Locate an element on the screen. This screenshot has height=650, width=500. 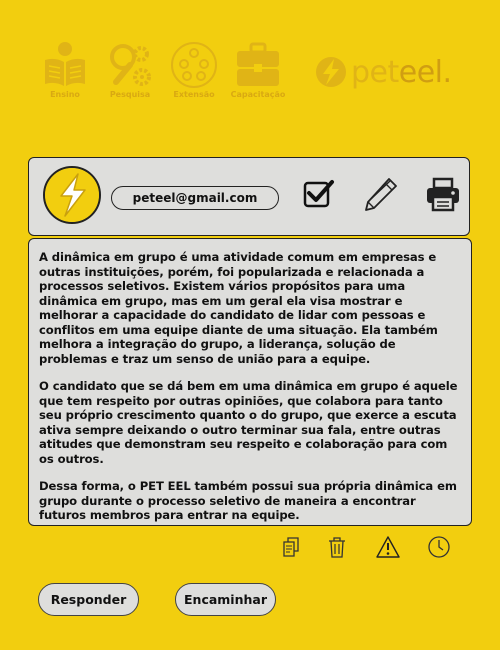
community-icon is located at coordinates (194, 65).